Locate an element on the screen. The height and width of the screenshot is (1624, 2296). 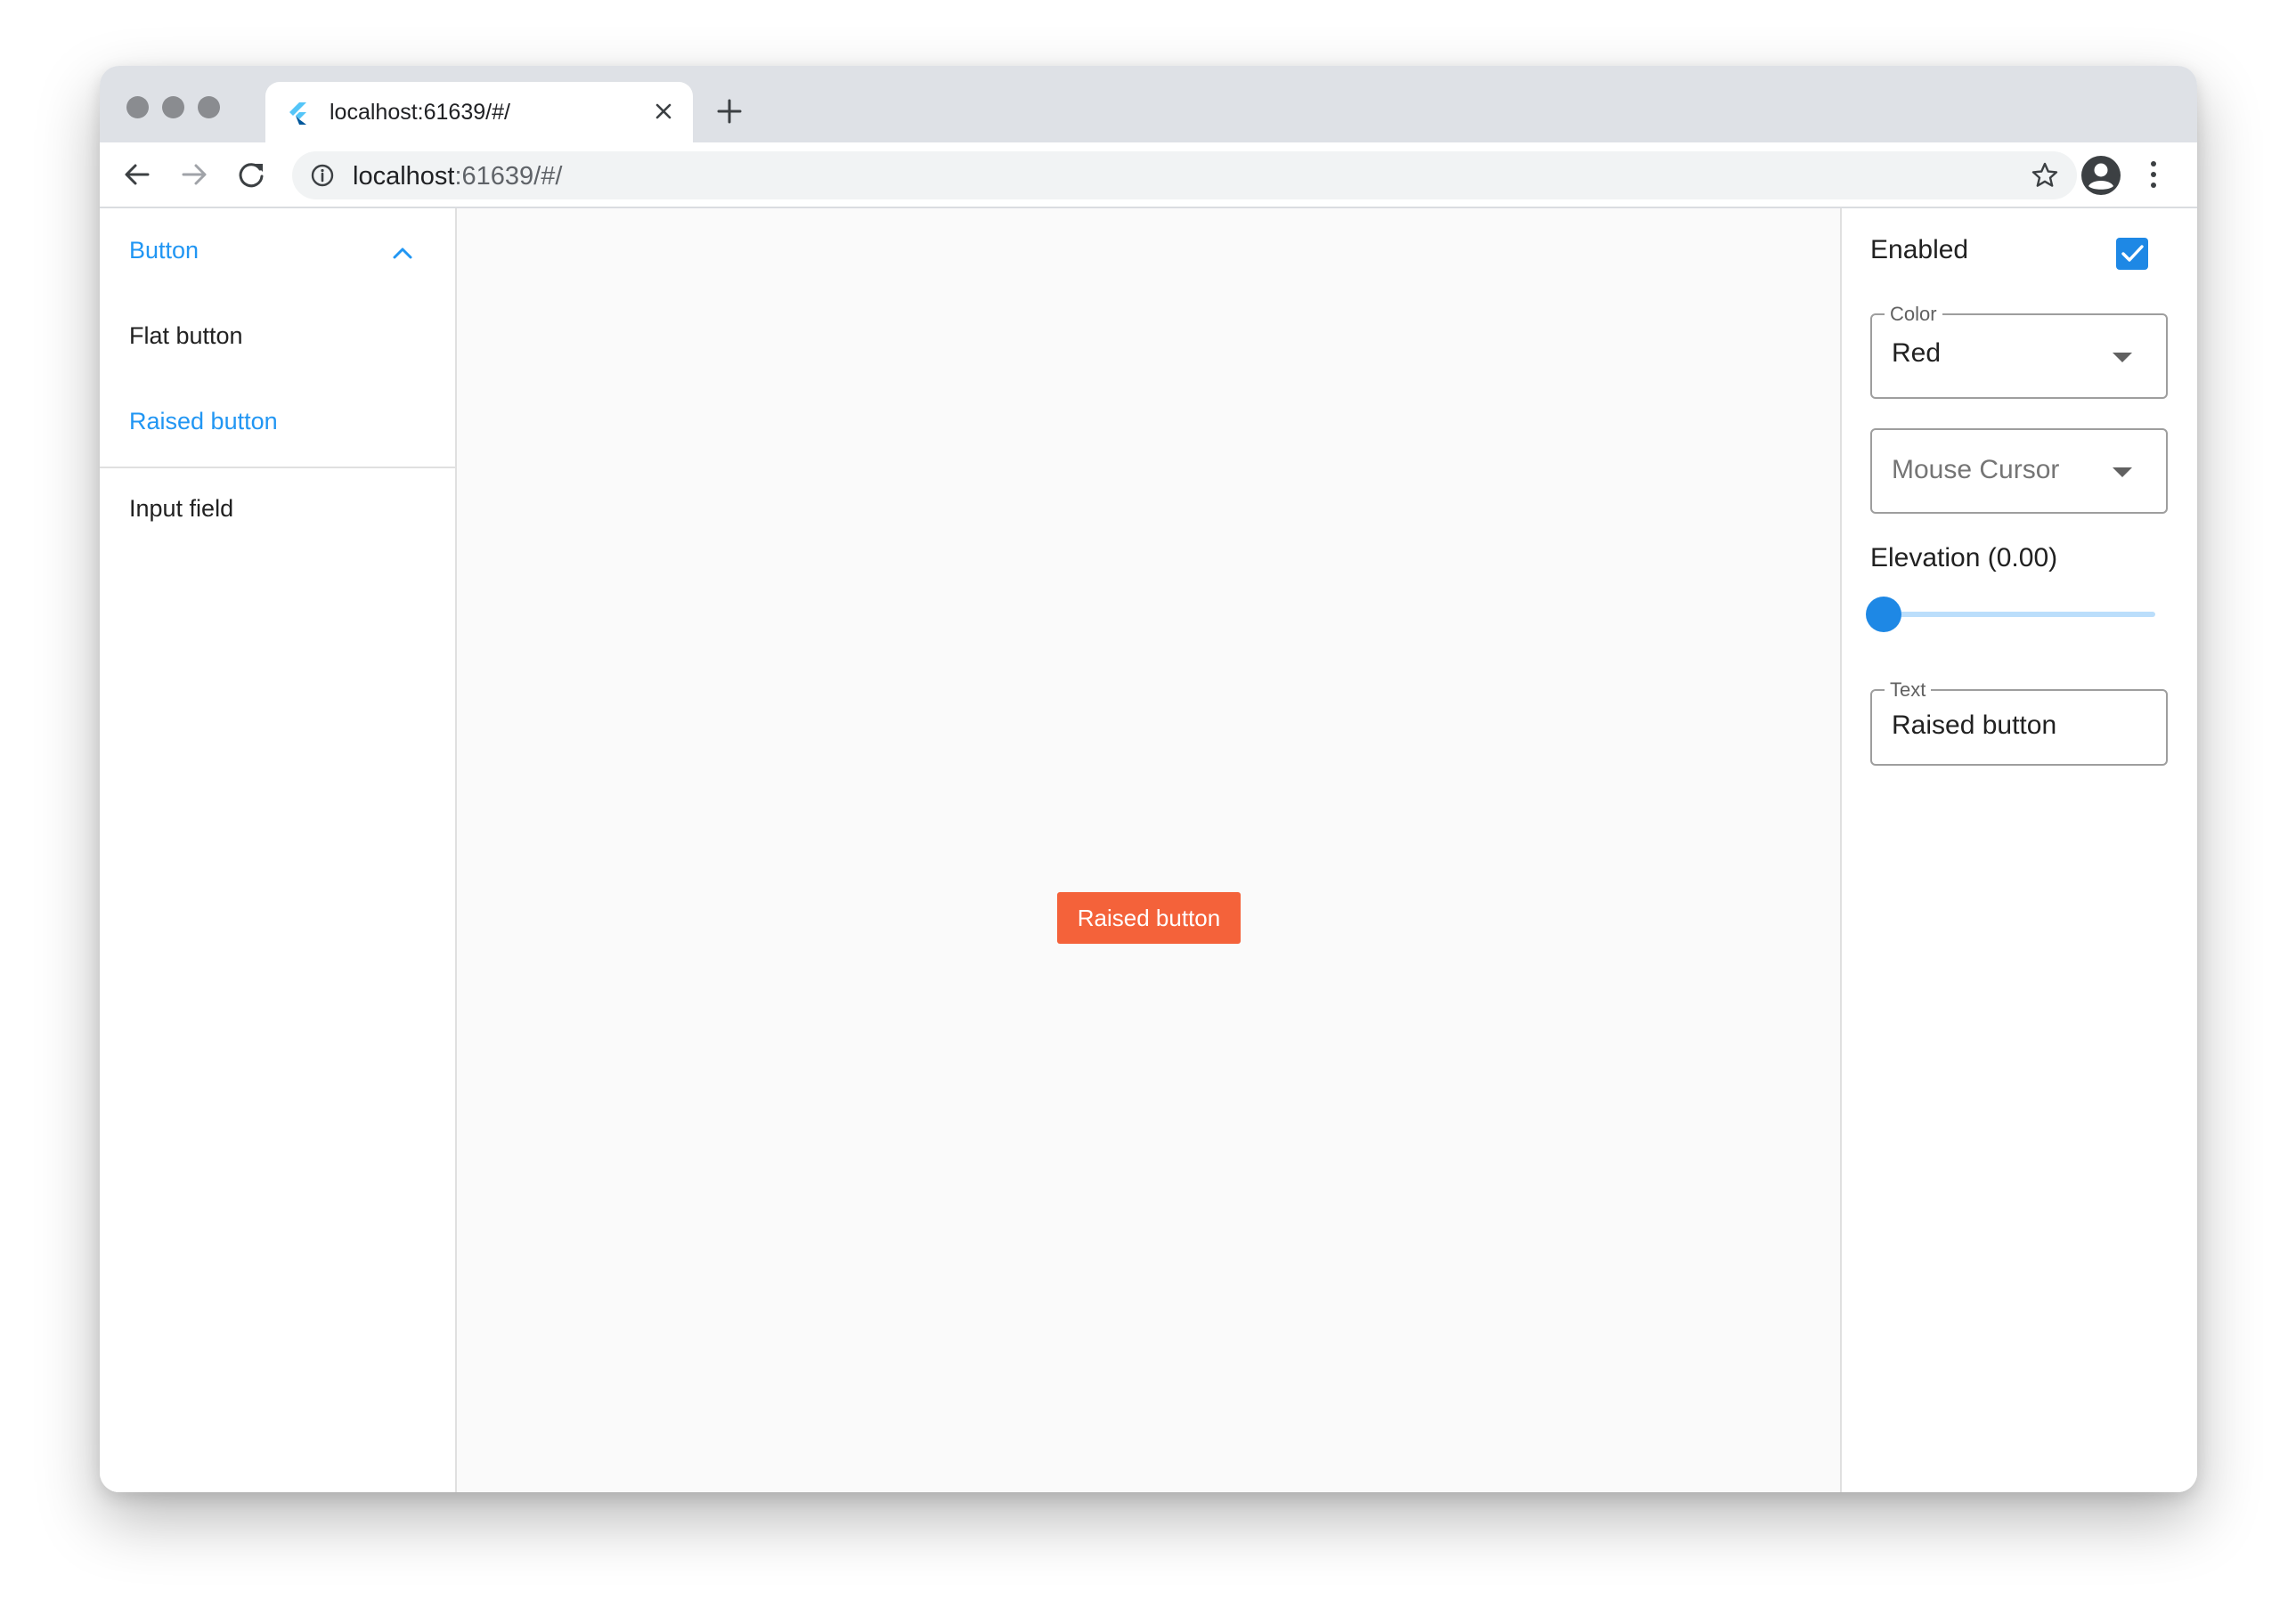
more-vert-icon is located at coordinates (2153, 174).